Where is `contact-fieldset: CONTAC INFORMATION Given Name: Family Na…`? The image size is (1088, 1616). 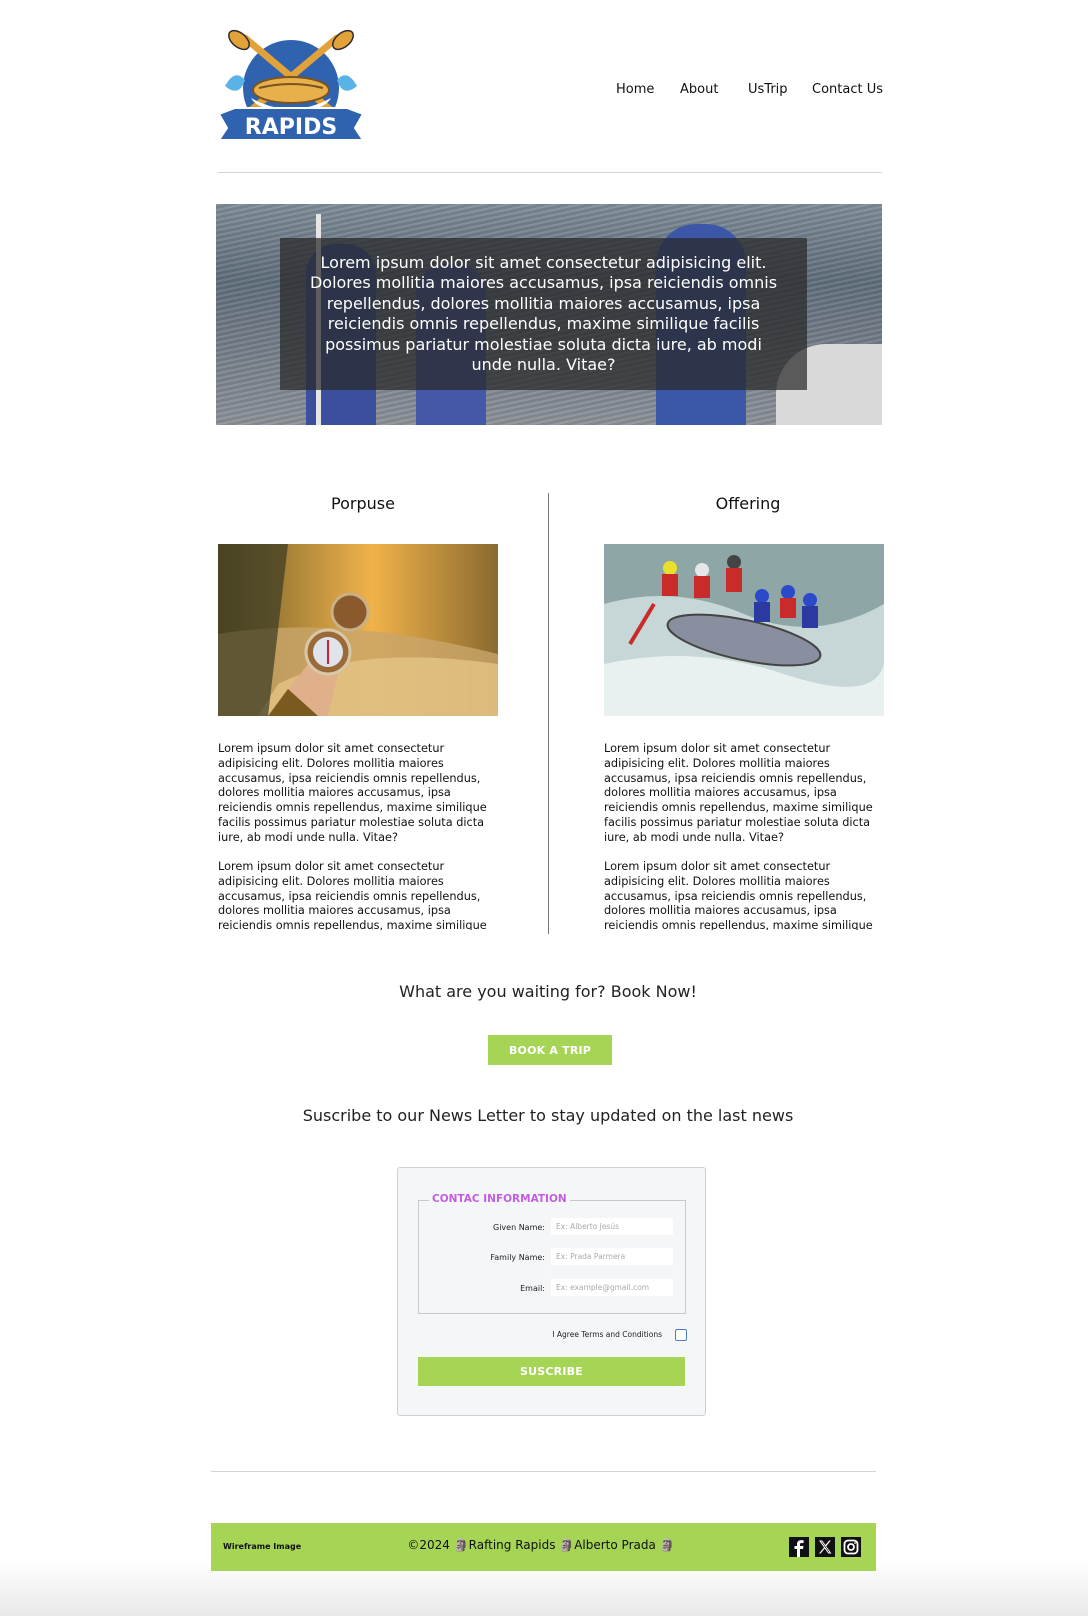
contact-fieldset: CONTAC INFORMATION Given Name: Family Na… is located at coordinates (552, 1253).